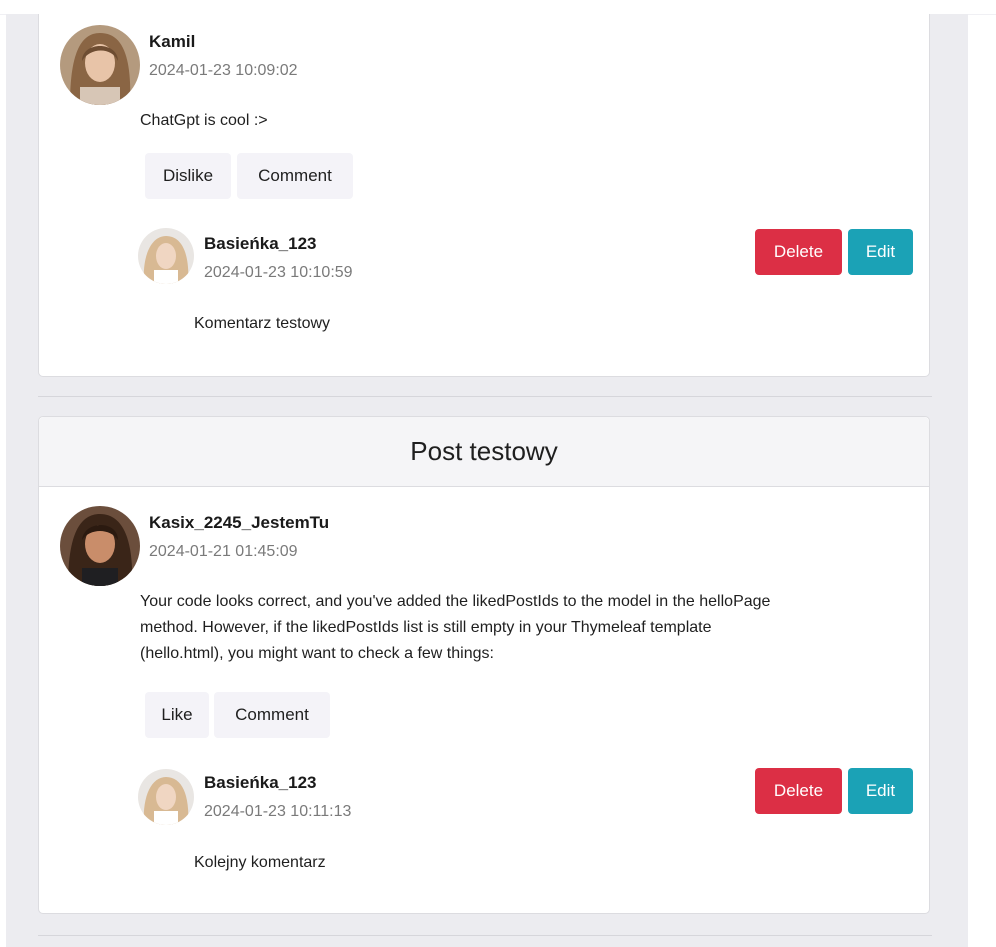  Describe the element at coordinates (262, 323) in the screenshot. I see `comment-content: Komentarz testowy` at that location.